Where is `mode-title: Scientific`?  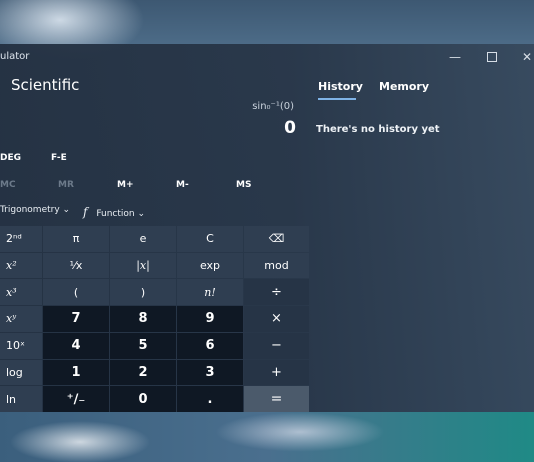
mode-title: Scientific is located at coordinates (45, 85).